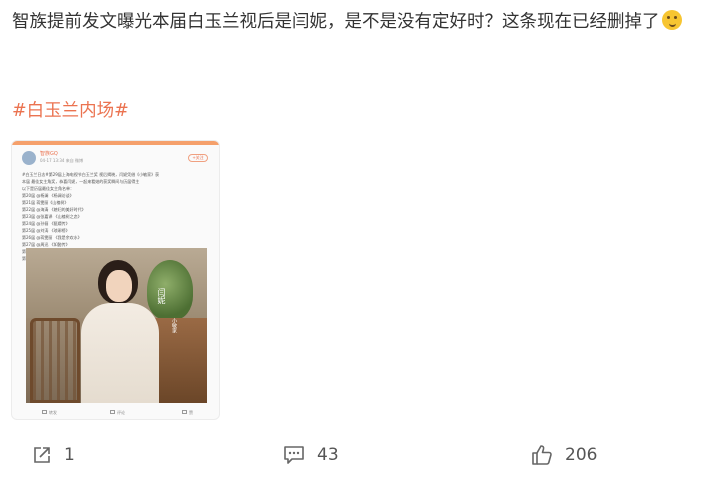  What do you see at coordinates (52, 216) in the screenshot?
I see `image-text-line: 第23届 @张嘉译 《山楂树之恋》` at bounding box center [52, 216].